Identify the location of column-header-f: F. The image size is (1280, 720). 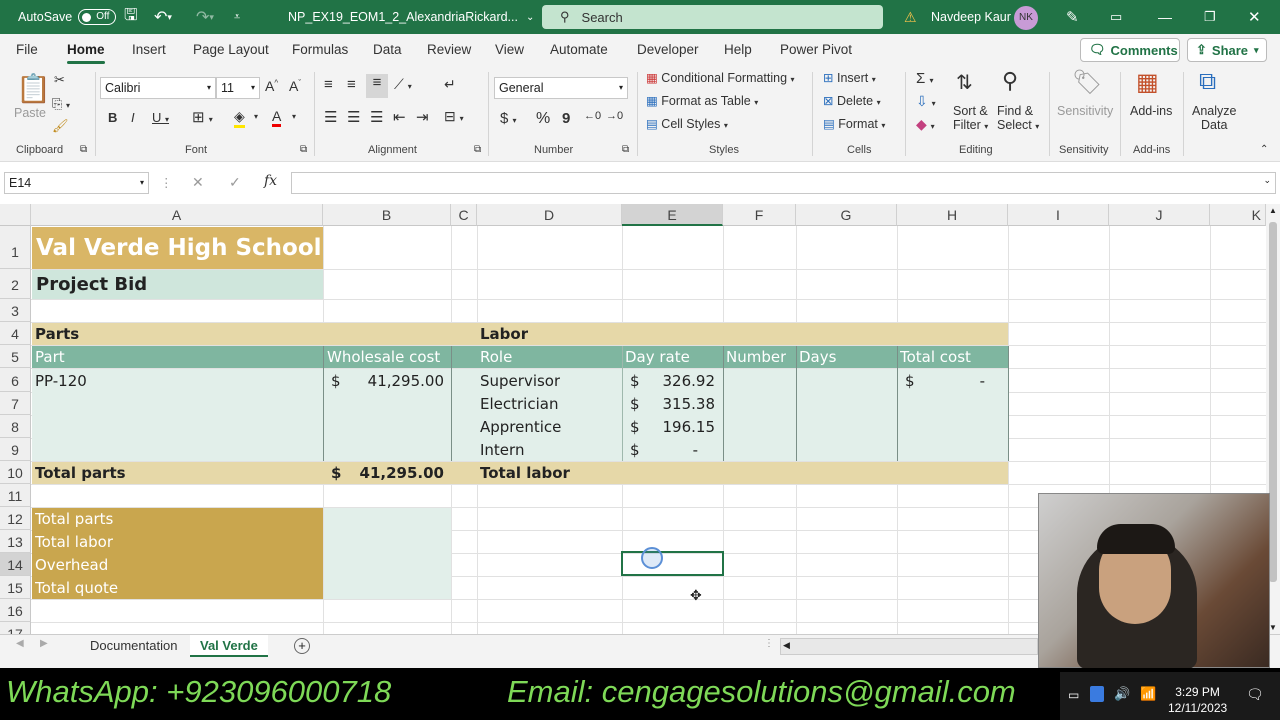
(759, 215).